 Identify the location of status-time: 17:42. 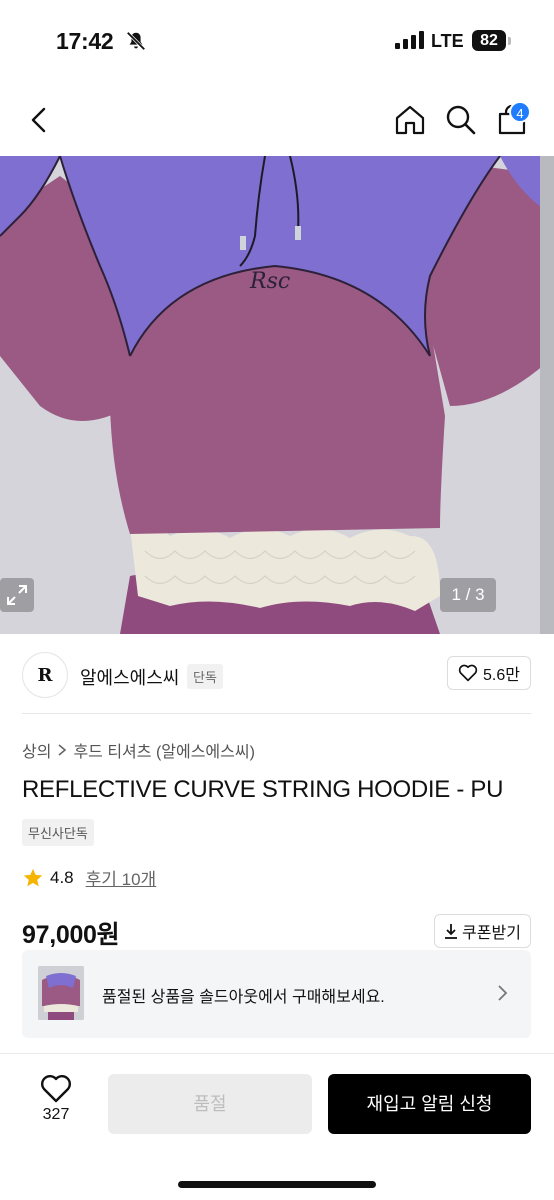
(85, 41).